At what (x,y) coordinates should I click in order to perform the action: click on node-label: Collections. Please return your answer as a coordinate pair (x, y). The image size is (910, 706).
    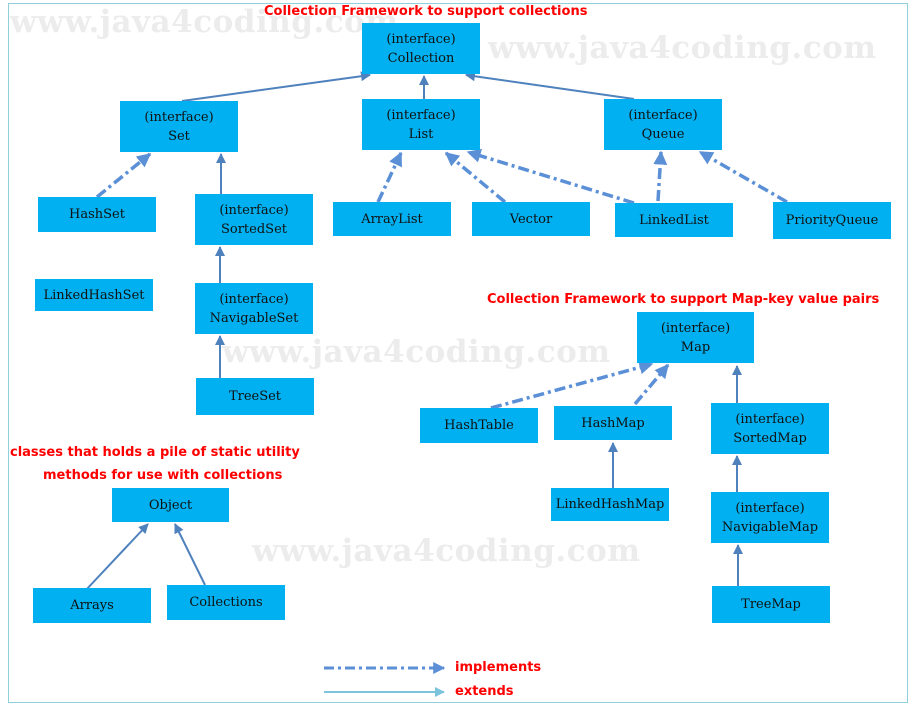
    Looking at the image, I should click on (226, 602).